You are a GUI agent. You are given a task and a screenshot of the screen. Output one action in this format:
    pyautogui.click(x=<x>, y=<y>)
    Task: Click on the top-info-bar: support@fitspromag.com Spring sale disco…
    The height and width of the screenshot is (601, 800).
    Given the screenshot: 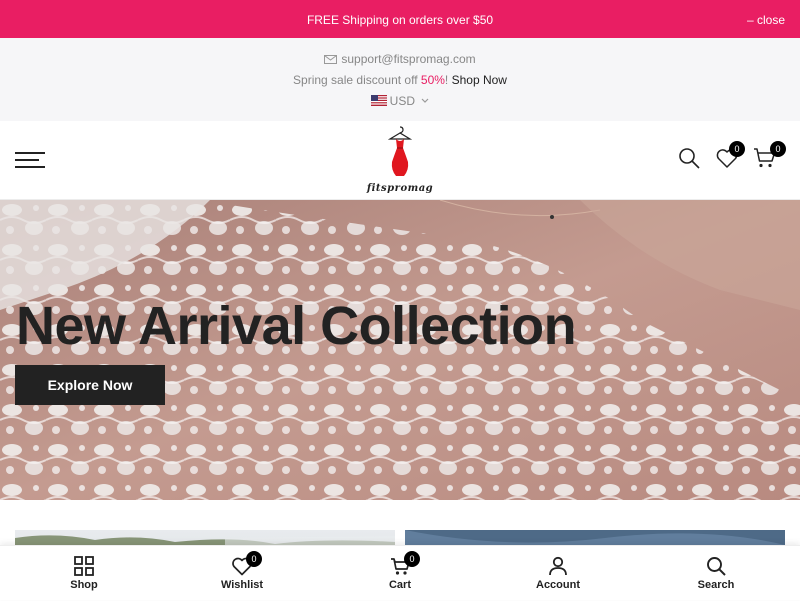 What is the action you would take?
    pyautogui.click(x=400, y=79)
    